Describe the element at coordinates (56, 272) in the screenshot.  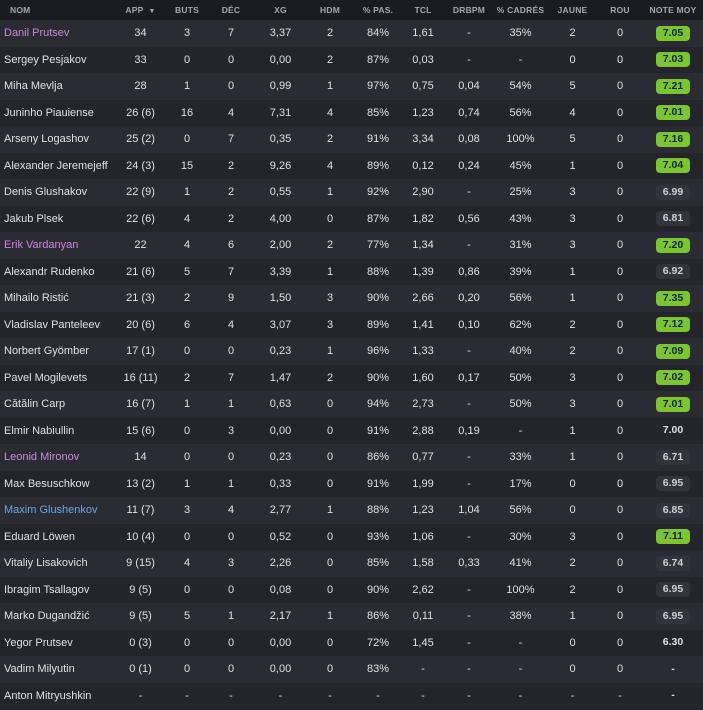
I see `player-name: Alexandr Rudenko` at that location.